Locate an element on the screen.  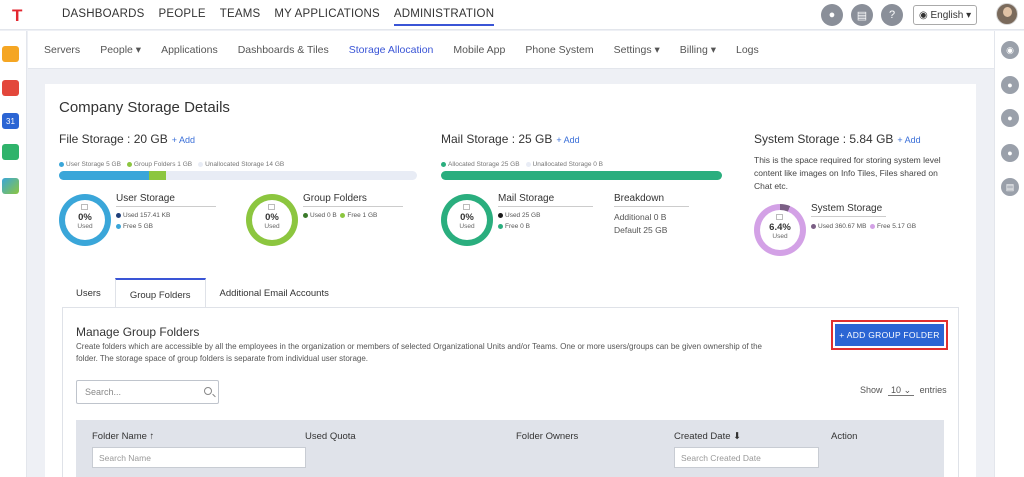
nav-people: PEOPLE is located at coordinates (182, 17).